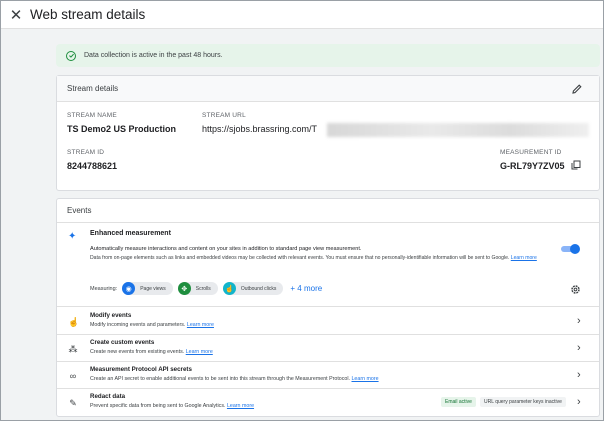  What do you see at coordinates (86, 152) in the screenshot?
I see `stream-id-label: STREAM ID` at bounding box center [86, 152].